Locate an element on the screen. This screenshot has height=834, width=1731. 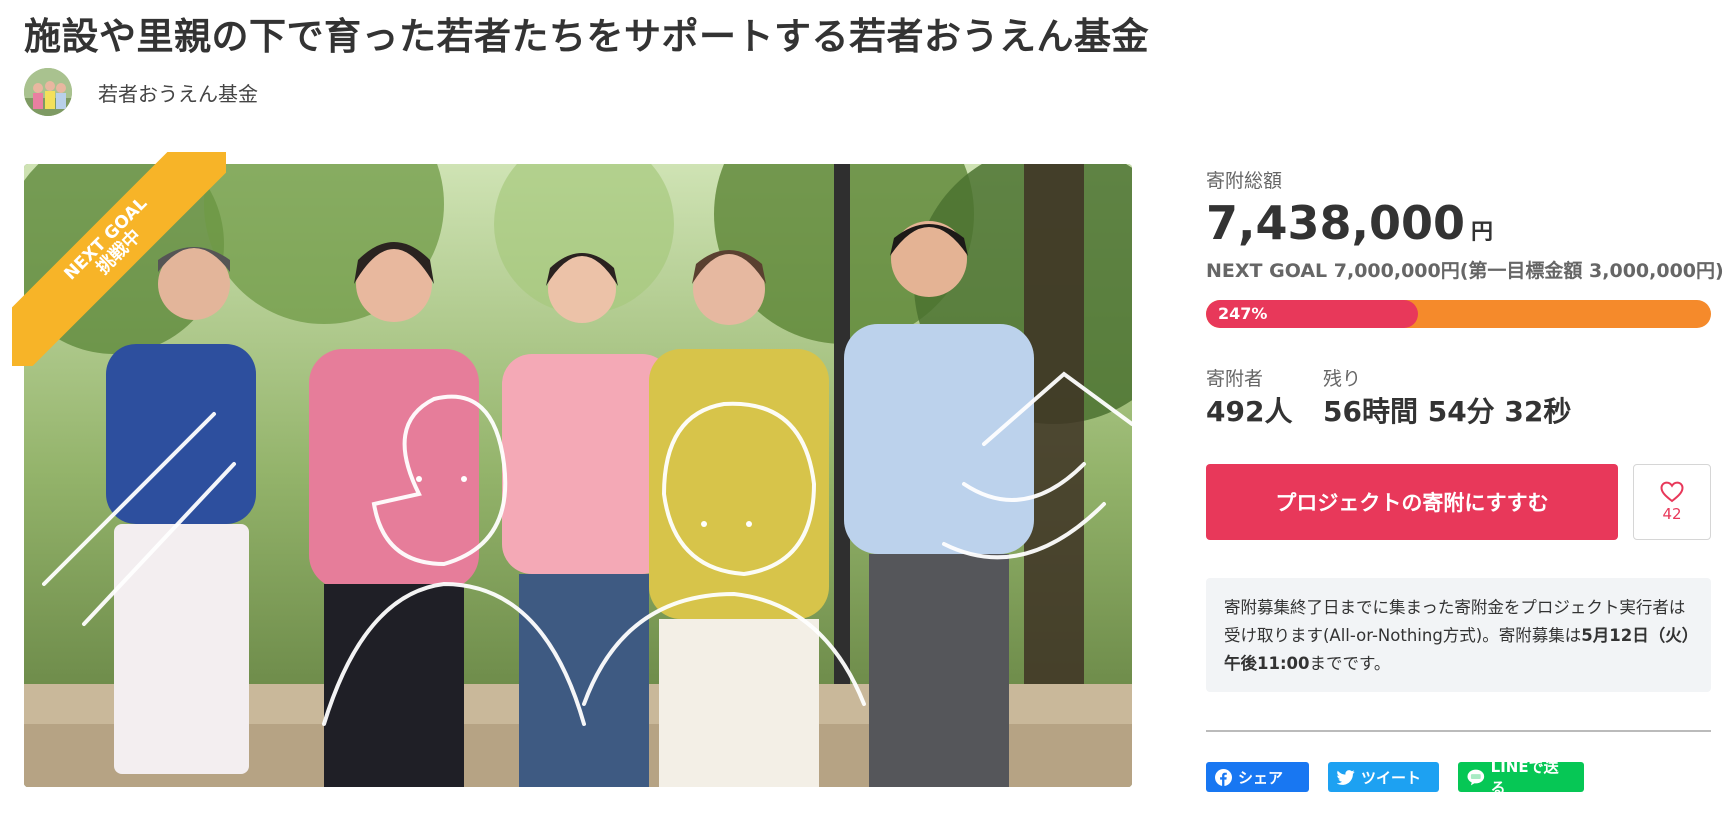
progress-bar: 247% is located at coordinates (1458, 314).